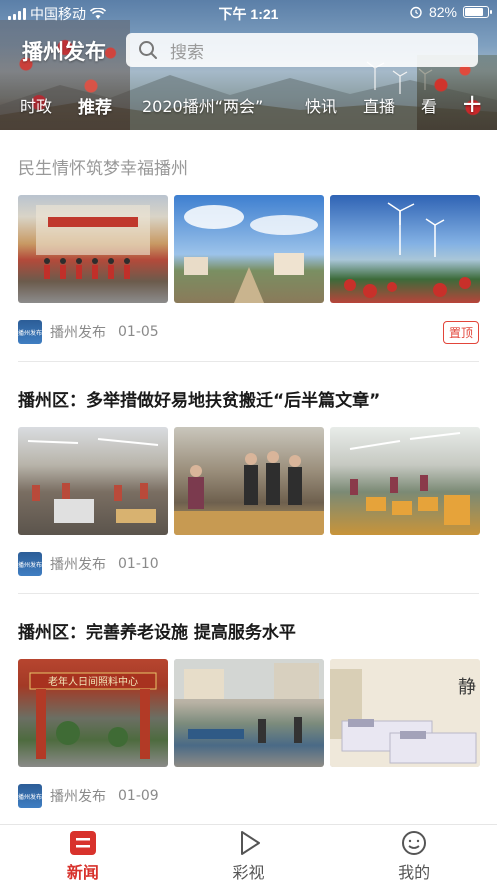 Image resolution: width=497 pixels, height=883 pixels. I want to click on article-meta: 播州发布 播州发布 01-09, so click(88, 796).